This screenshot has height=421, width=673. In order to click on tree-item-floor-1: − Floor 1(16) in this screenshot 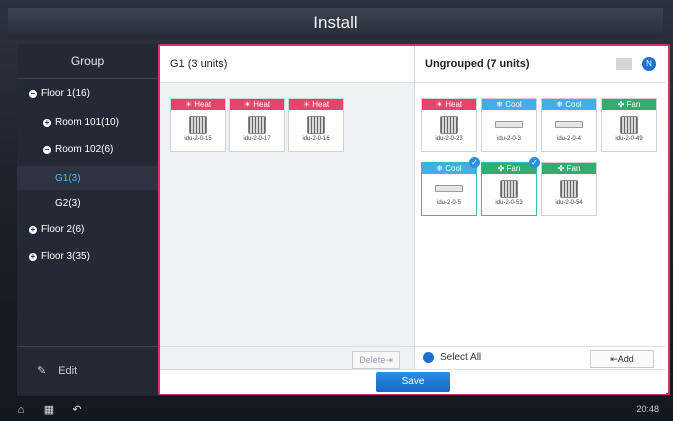, I will do `click(59, 93)`.